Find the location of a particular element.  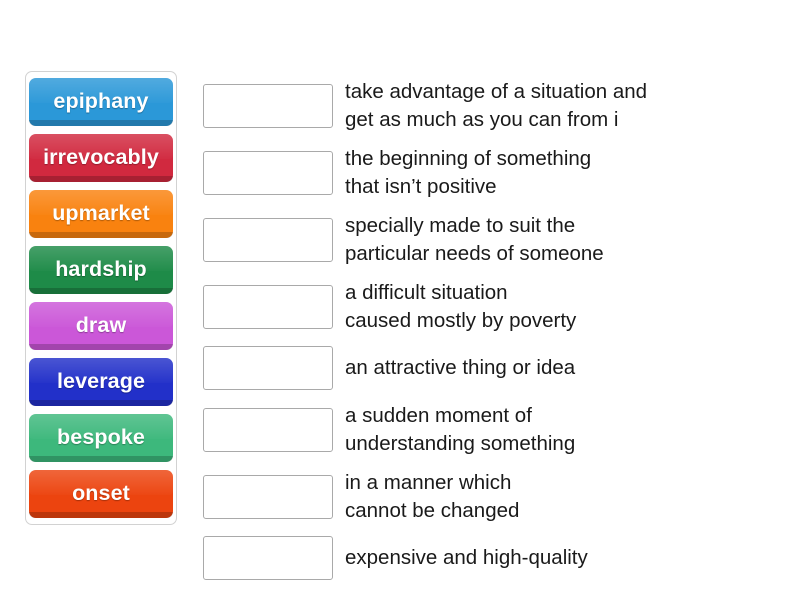

match-row: expensive and high-quality is located at coordinates (483, 558).